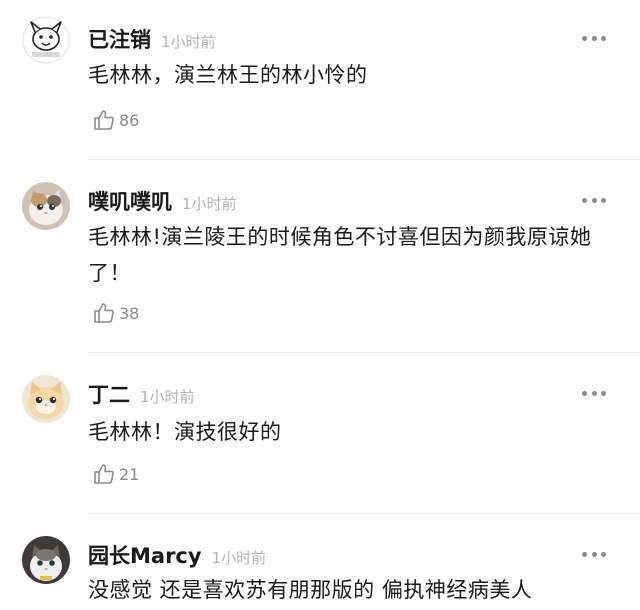 Image resolution: width=640 pixels, height=610 pixels. What do you see at coordinates (115, 474) in the screenshot?
I see `like-button: 21` at bounding box center [115, 474].